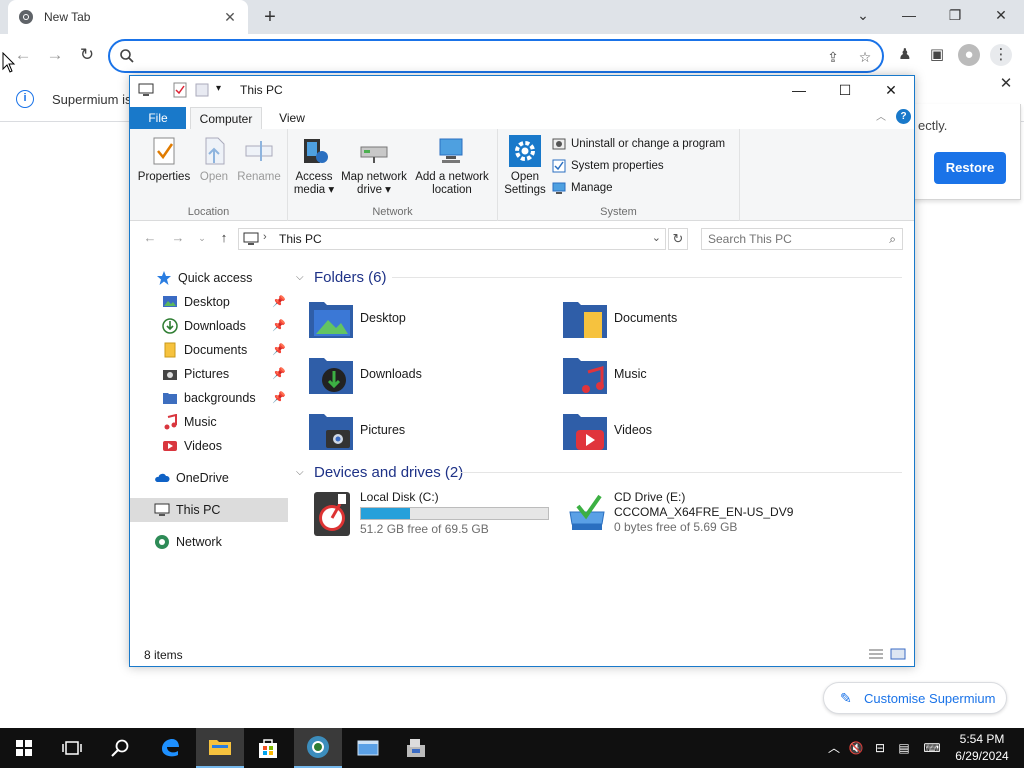  I want to click on address-box: › This PC ⌄, so click(452, 239).